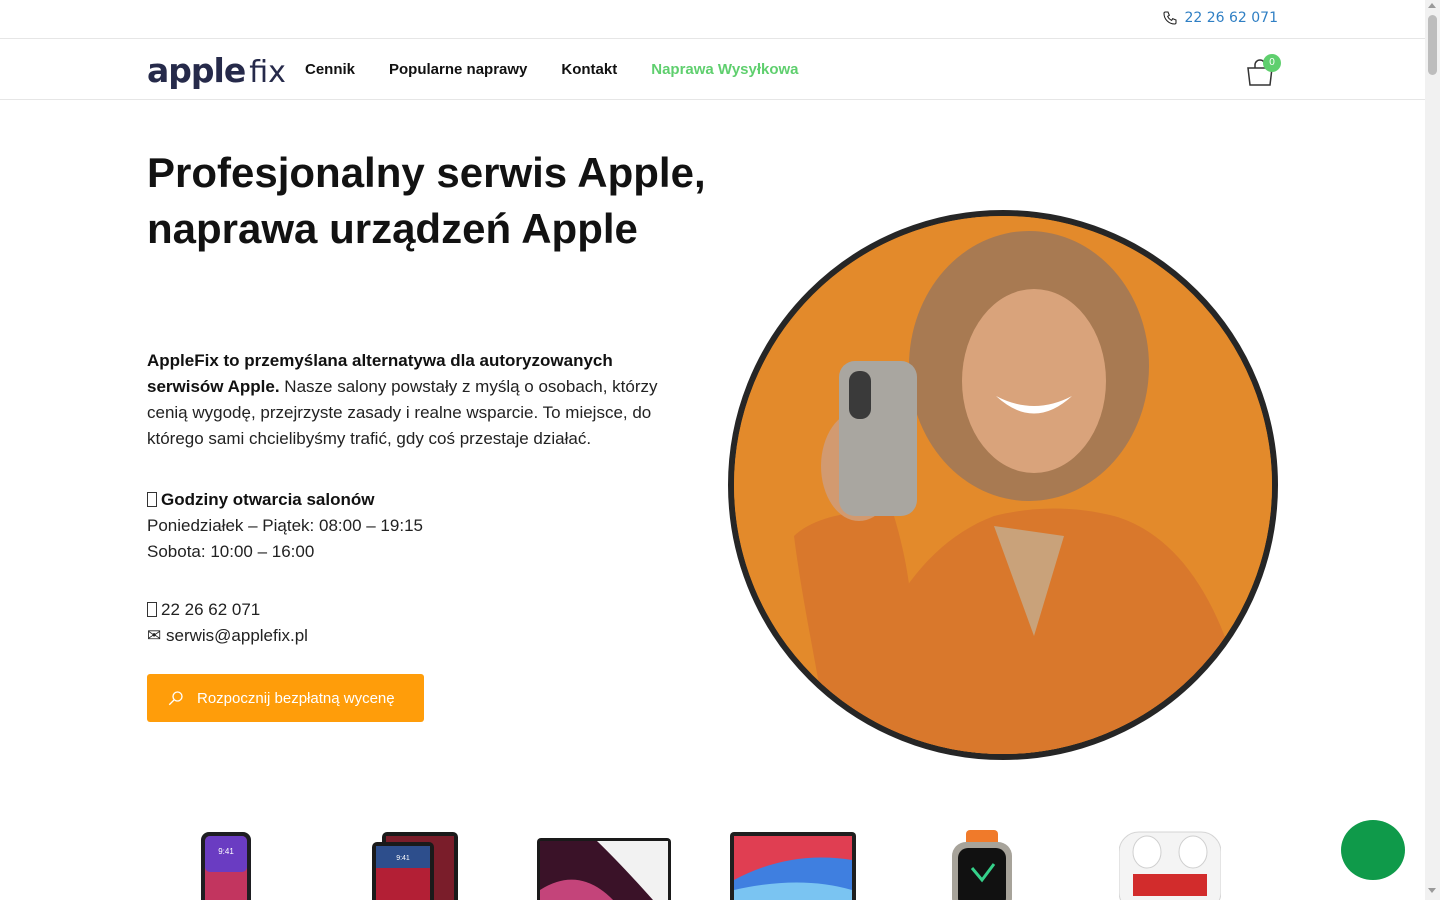 This screenshot has width=1440, height=900. I want to click on contact-email: serwis@applefix.pl, so click(237, 635).